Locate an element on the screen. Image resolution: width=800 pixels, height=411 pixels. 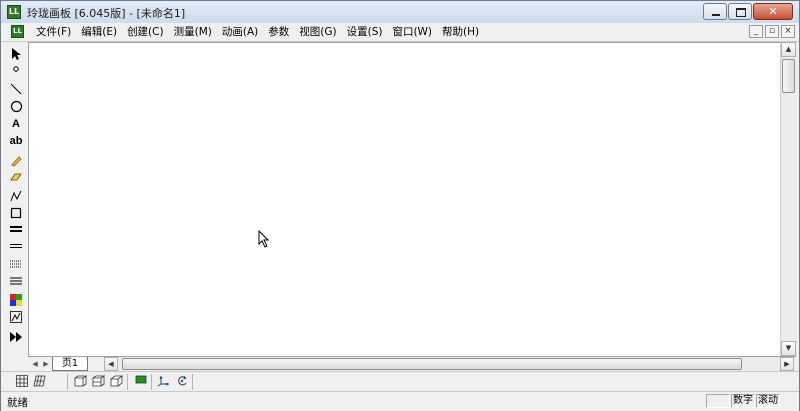
menu-file: 文件(F) is located at coordinates (53, 32).